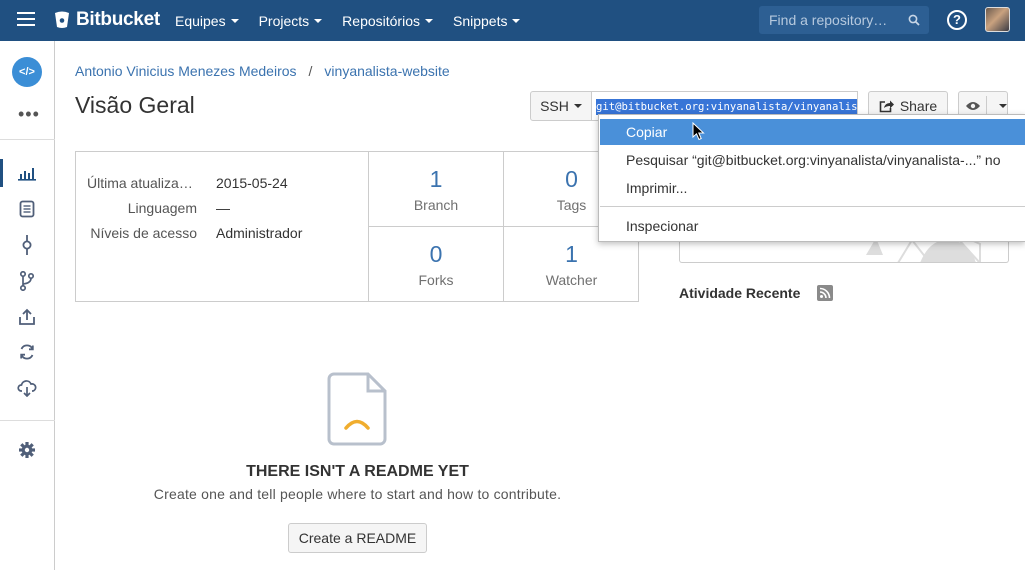 Image resolution: width=1025 pixels, height=570 pixels. I want to click on help-icon: ?, so click(957, 20).